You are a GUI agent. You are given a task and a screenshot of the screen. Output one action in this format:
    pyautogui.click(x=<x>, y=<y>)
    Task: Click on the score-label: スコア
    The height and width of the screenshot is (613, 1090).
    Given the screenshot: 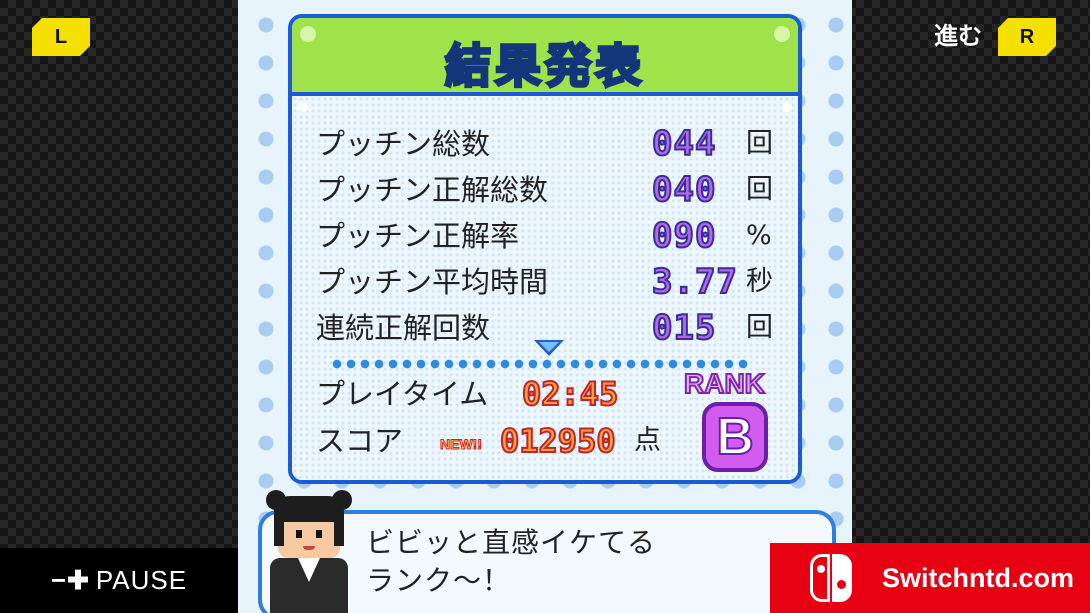 What is the action you would take?
    pyautogui.click(x=360, y=441)
    